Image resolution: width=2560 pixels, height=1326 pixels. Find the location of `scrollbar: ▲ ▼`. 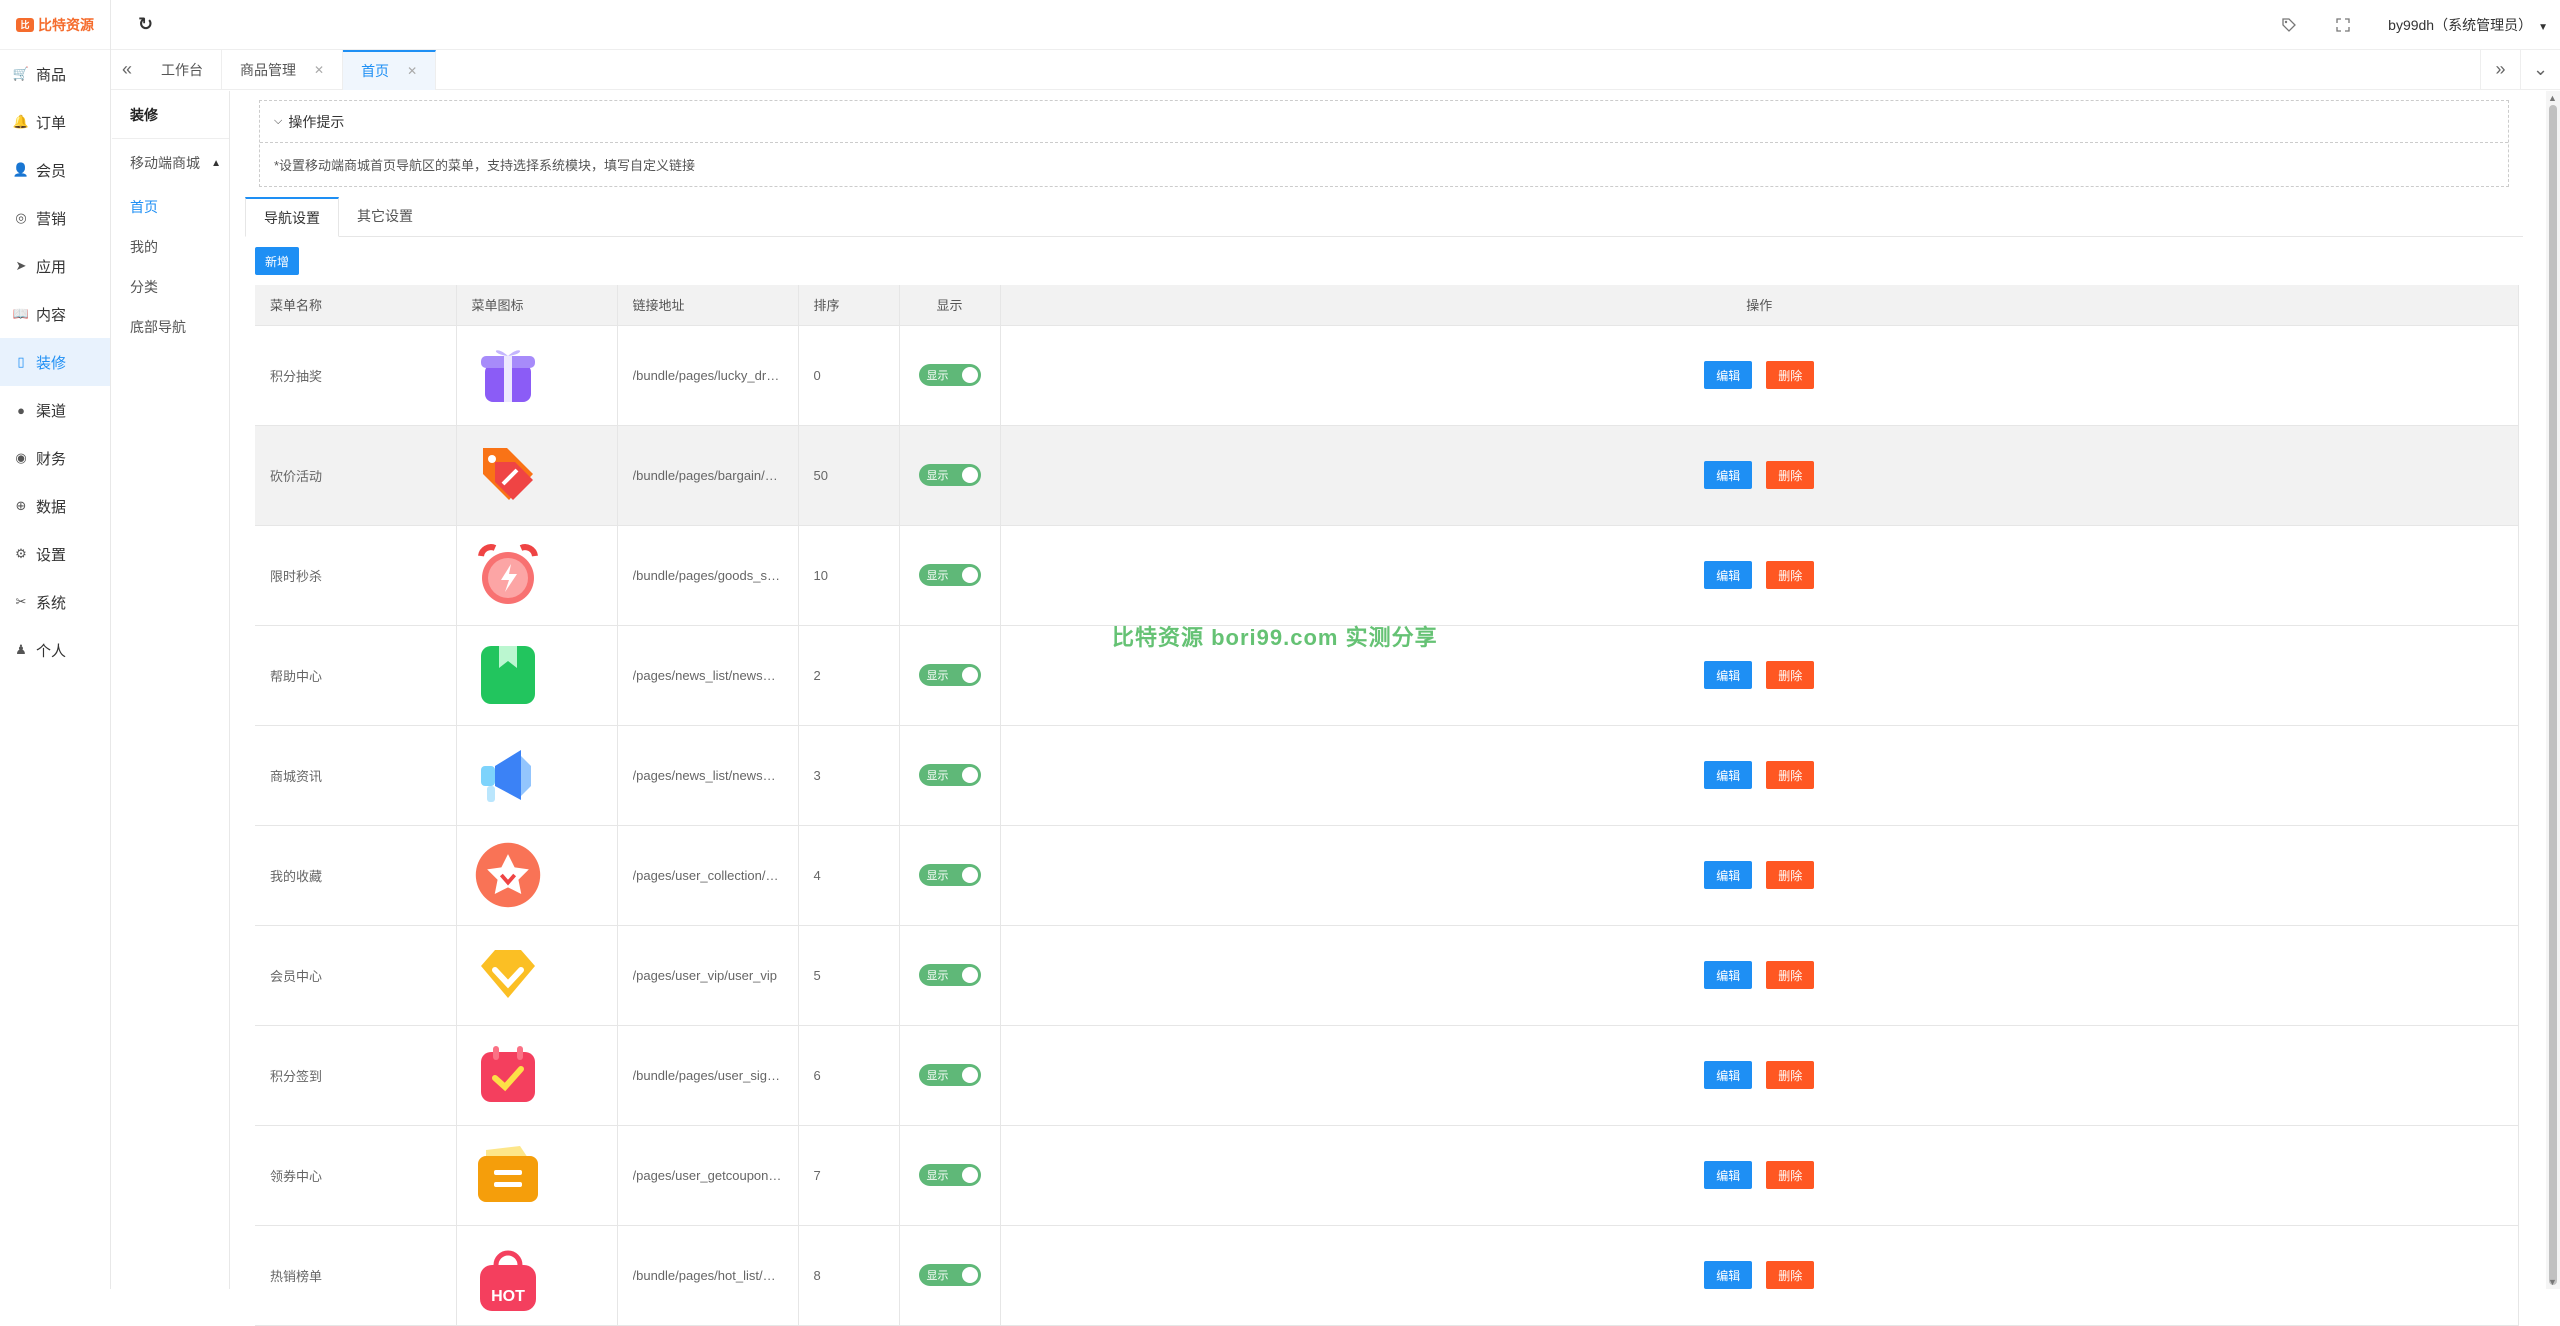

scrollbar: ▲ ▼ is located at coordinates (2553, 690).